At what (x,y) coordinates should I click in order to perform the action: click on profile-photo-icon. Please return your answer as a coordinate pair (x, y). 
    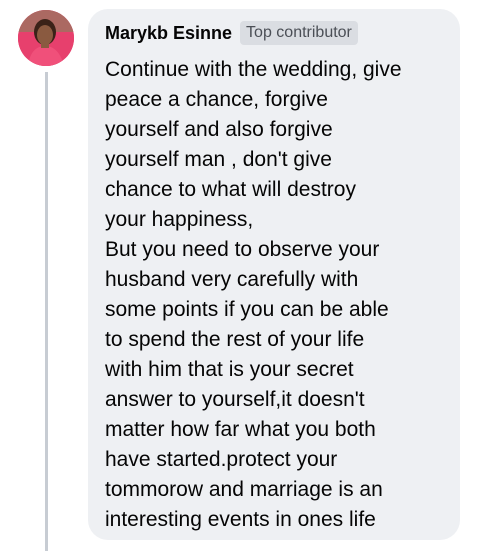
    Looking at the image, I should click on (46, 38).